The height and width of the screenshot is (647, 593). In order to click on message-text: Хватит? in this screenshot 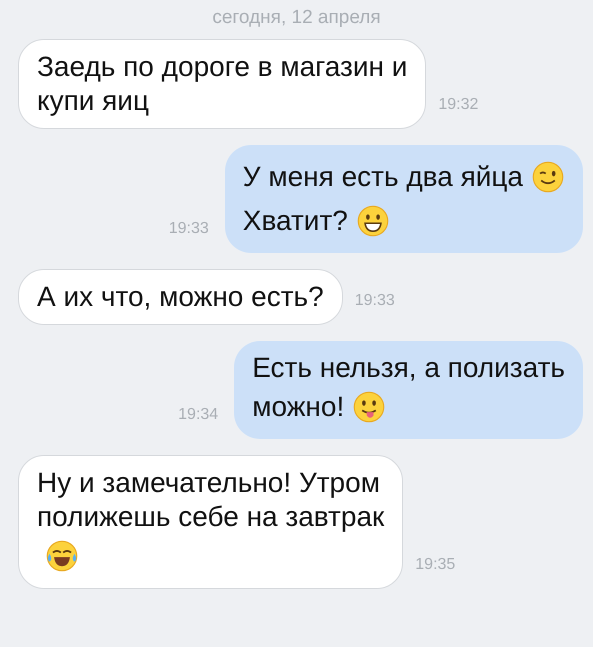, I will do `click(295, 221)`.